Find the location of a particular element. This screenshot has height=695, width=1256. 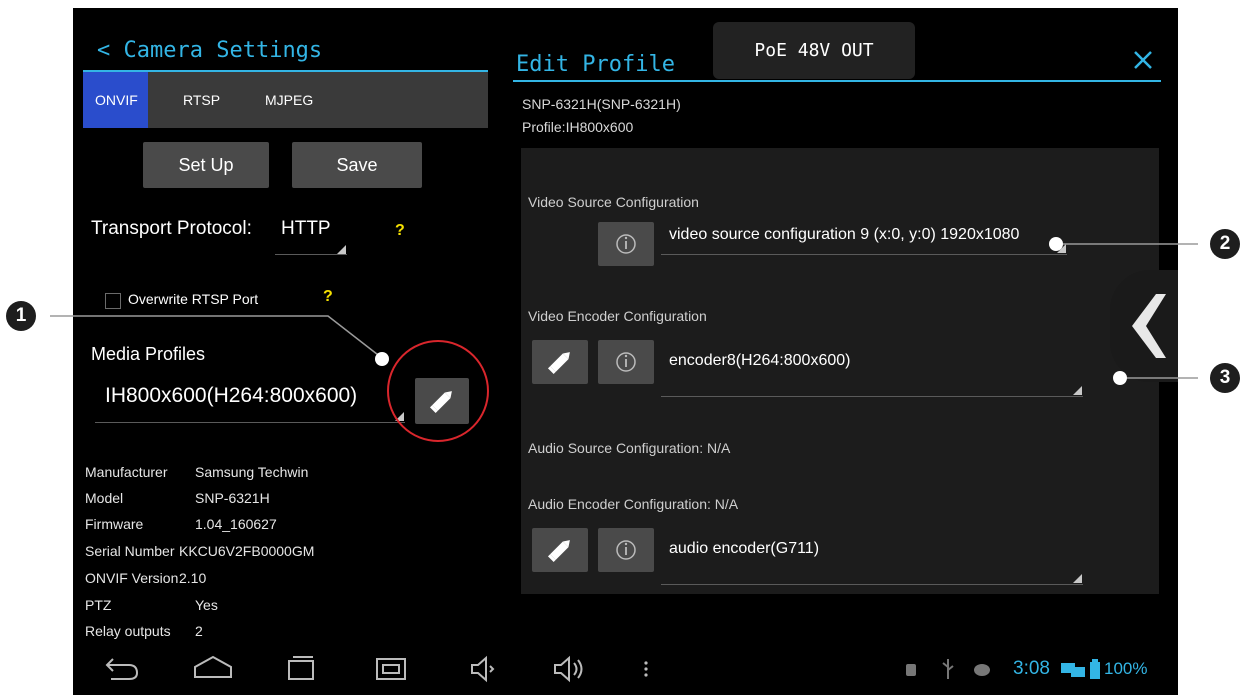

callout-2-dot is located at coordinates (1056, 244).